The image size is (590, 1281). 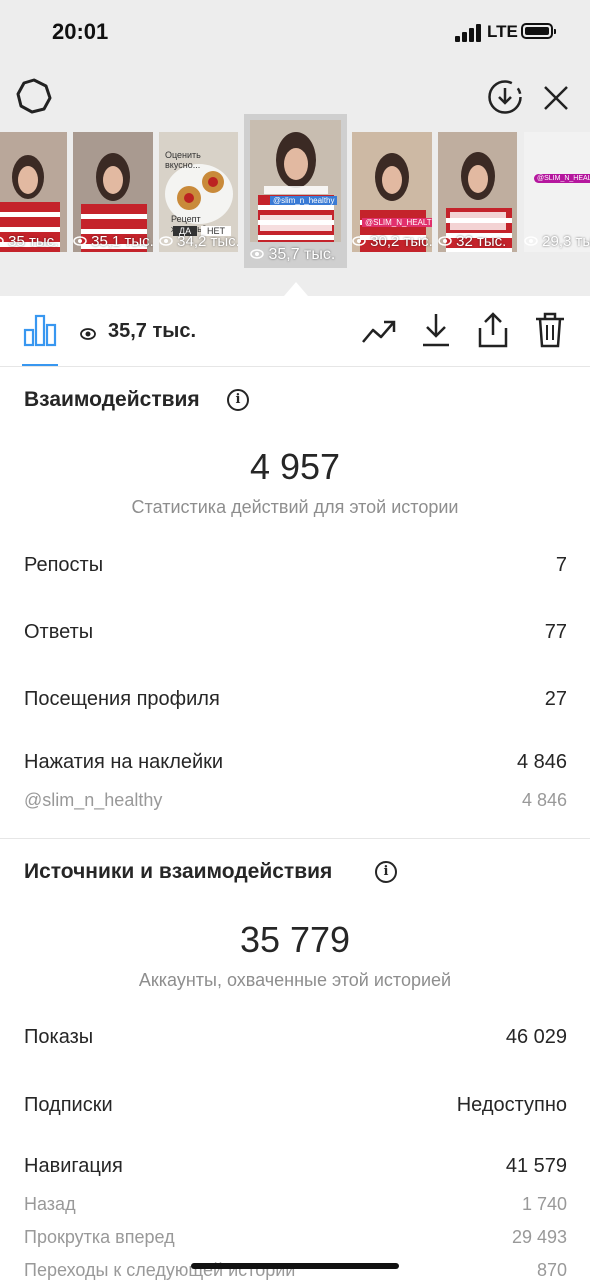 I want to click on story-views-label: 29,3 тыс., so click(x=557, y=241).